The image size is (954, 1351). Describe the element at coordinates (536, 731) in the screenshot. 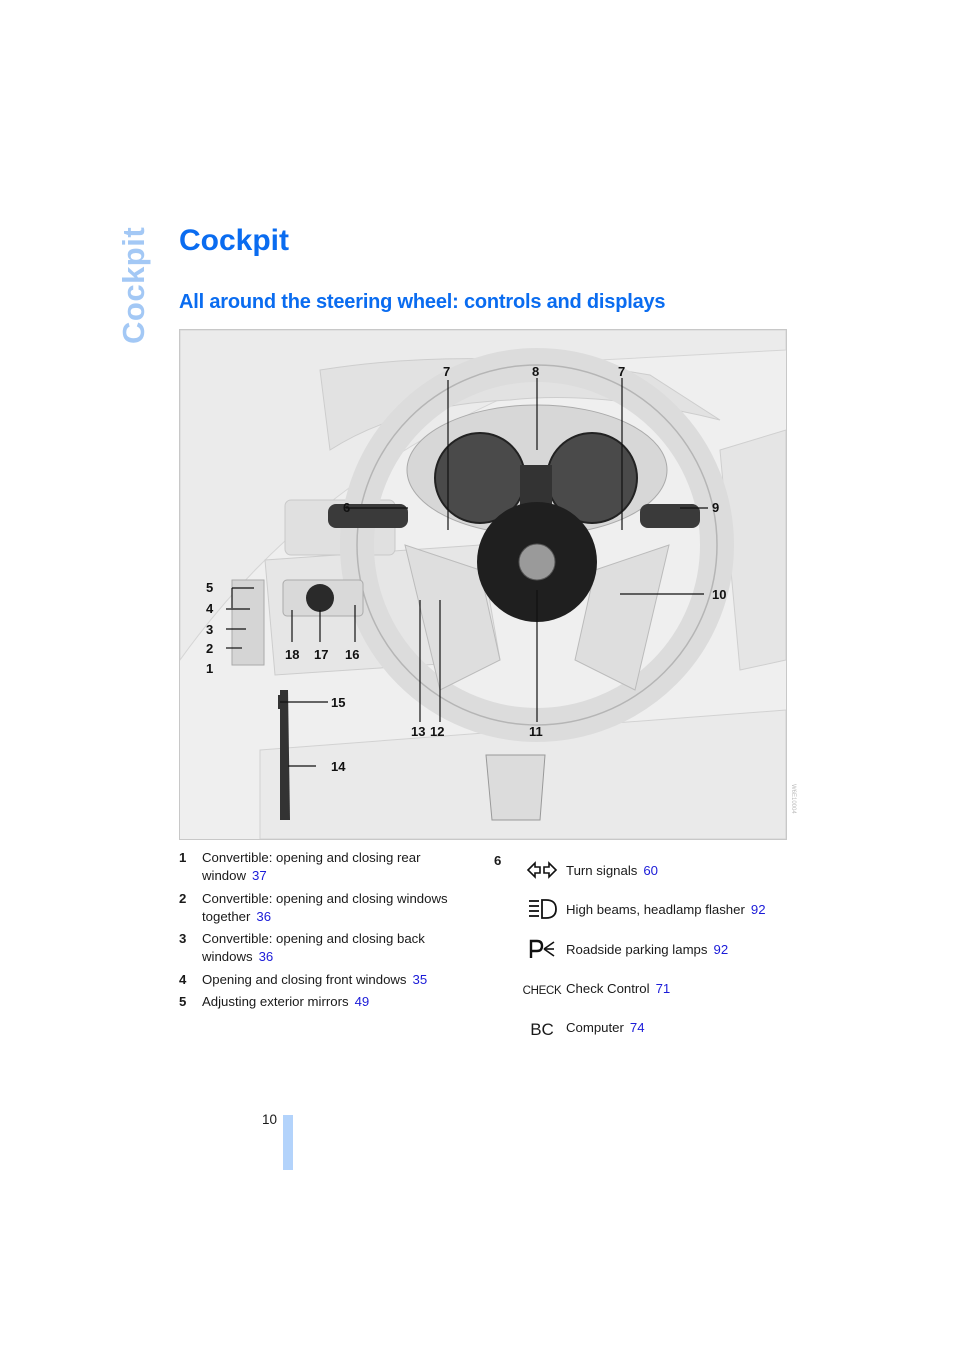

I see `callout-11: 11` at that location.